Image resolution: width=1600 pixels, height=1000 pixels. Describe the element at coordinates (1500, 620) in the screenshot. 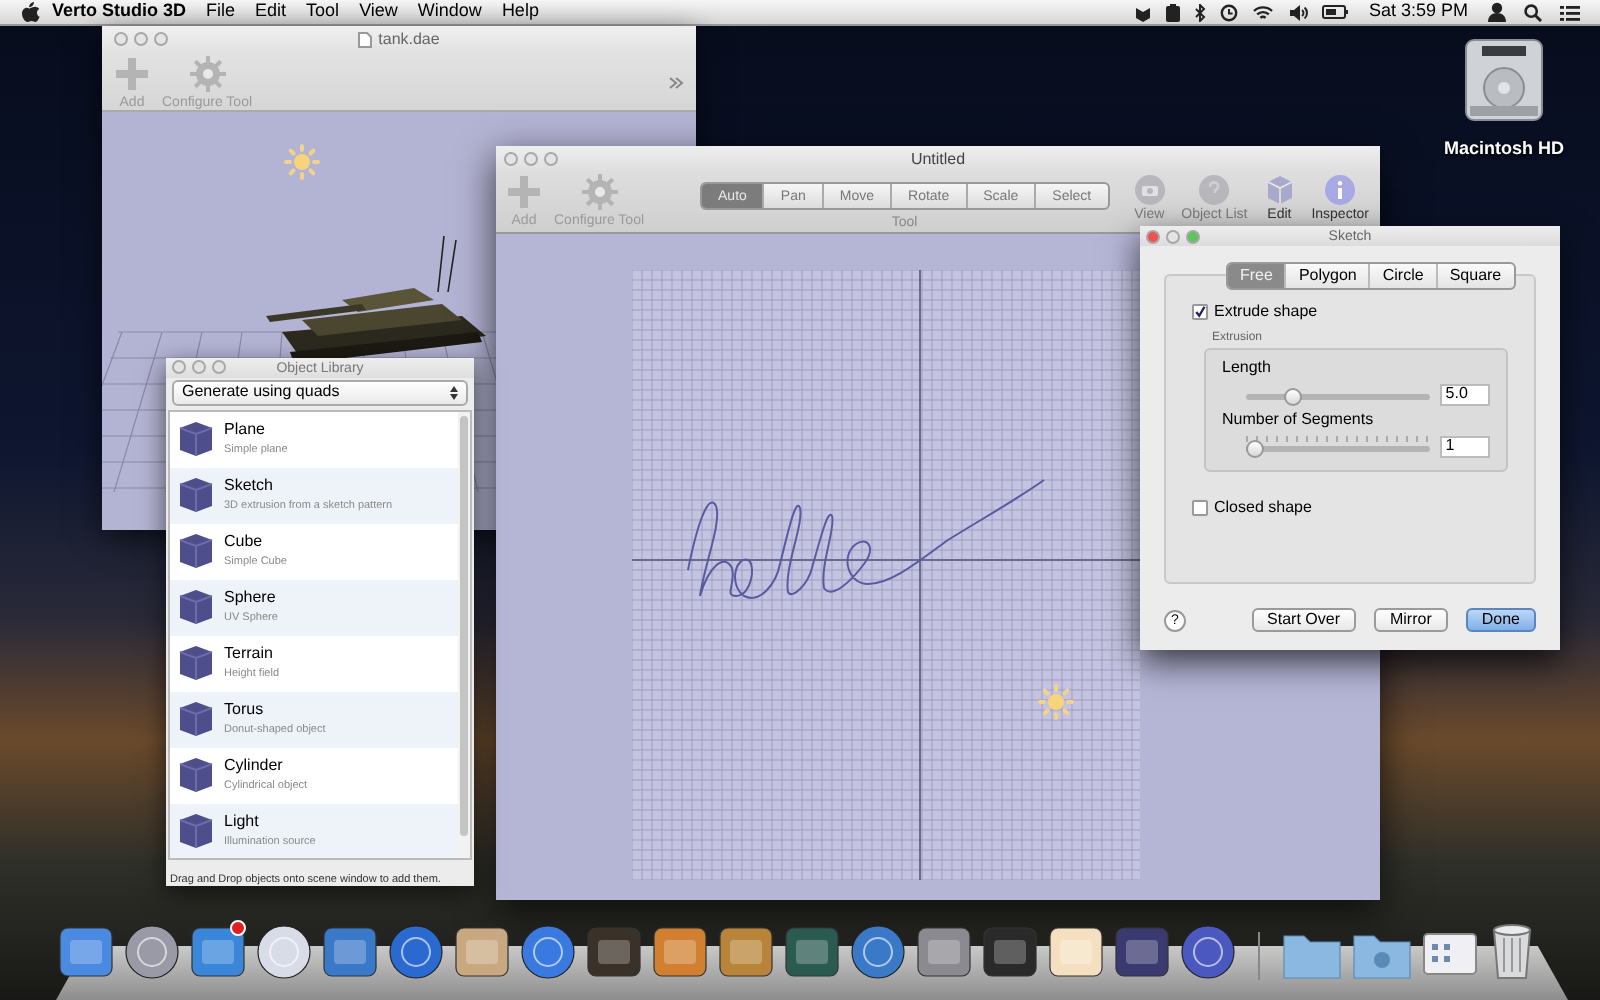

I see `push-button: Done` at that location.